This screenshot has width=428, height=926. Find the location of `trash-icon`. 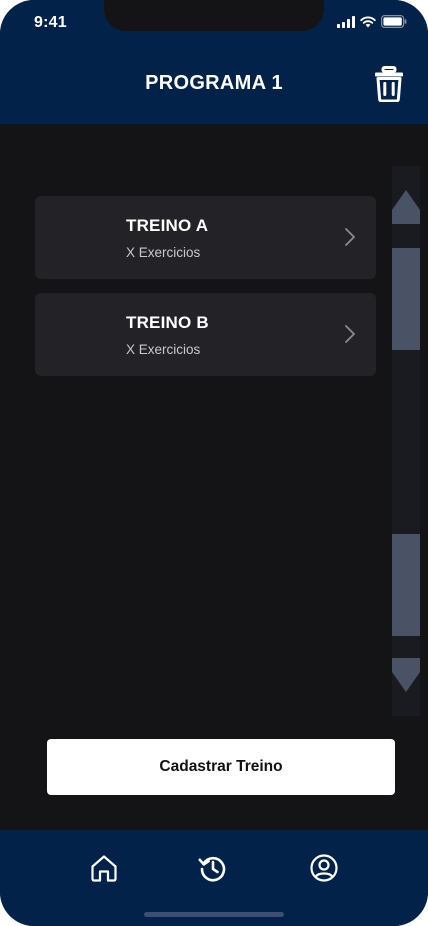

trash-icon is located at coordinates (389, 84).